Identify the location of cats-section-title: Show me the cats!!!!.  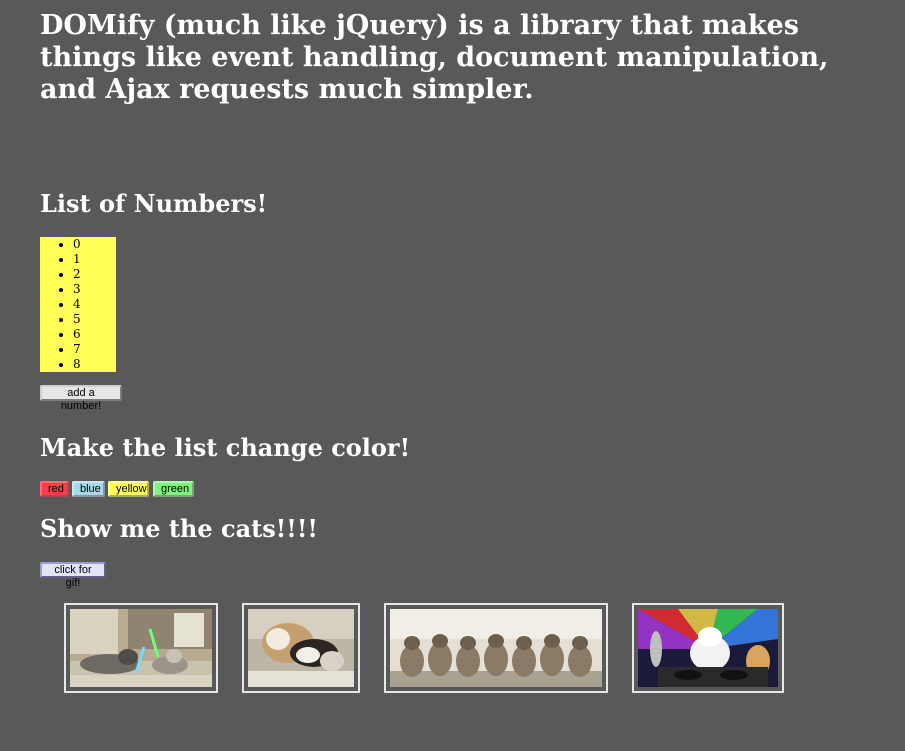
(179, 528).